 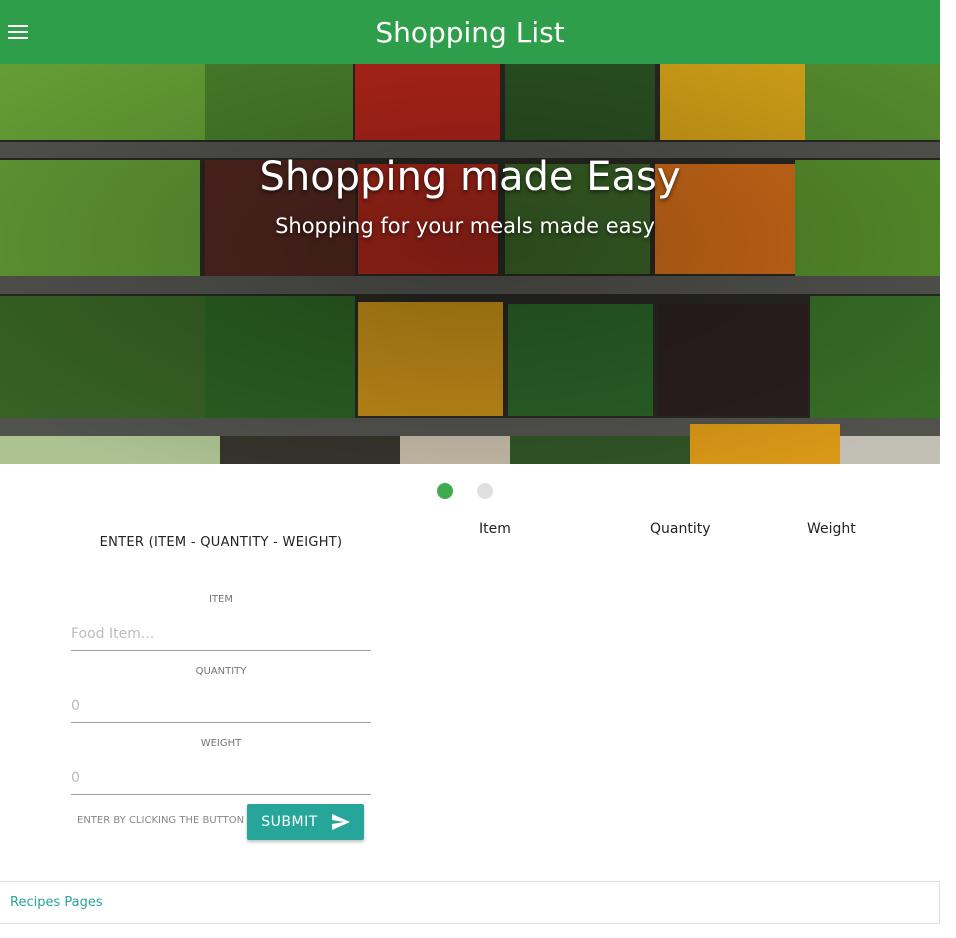 What do you see at coordinates (680, 529) in the screenshot?
I see `column-header-quantity: Quantity` at bounding box center [680, 529].